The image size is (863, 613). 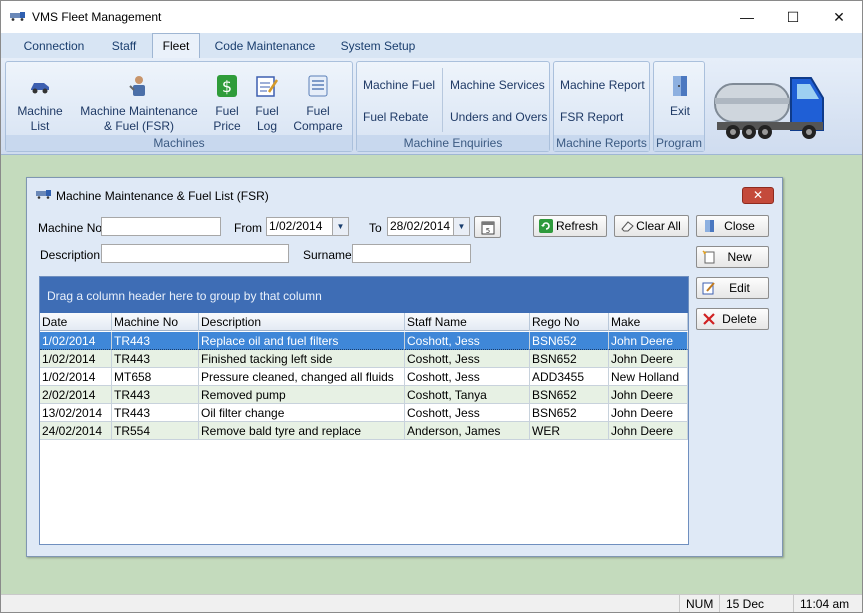 What do you see at coordinates (411, 253) in the screenshot?
I see `surname-input` at bounding box center [411, 253].